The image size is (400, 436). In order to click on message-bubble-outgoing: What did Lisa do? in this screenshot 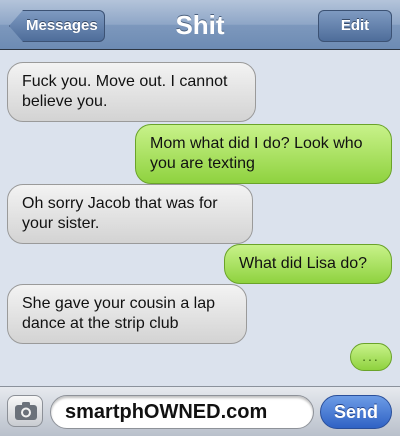, I will do `click(308, 264)`.